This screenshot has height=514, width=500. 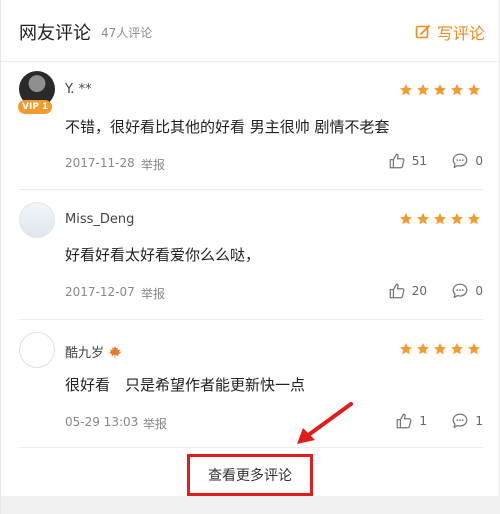 What do you see at coordinates (250, 505) in the screenshot?
I see `bottom-divider` at bounding box center [250, 505].